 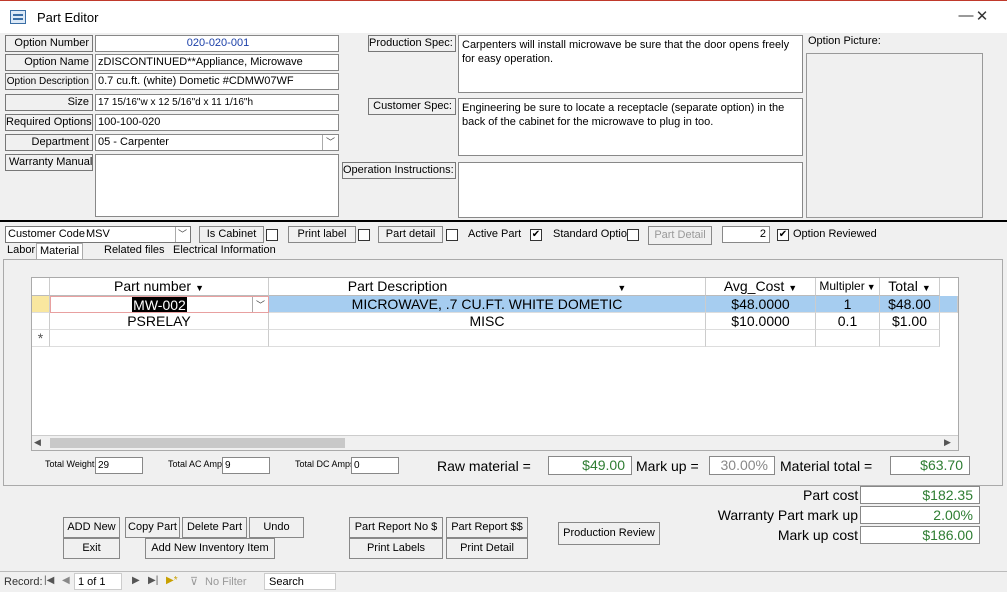 What do you see at coordinates (452, 235) in the screenshot?
I see `part-detail-checkbox` at bounding box center [452, 235].